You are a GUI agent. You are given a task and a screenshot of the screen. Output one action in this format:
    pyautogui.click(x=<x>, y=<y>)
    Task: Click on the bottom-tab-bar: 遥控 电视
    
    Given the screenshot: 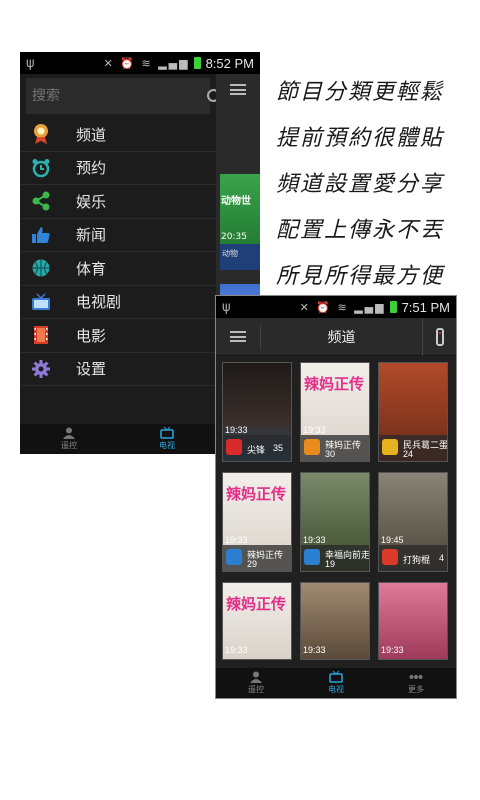 What is the action you would take?
    pyautogui.click(x=118, y=439)
    